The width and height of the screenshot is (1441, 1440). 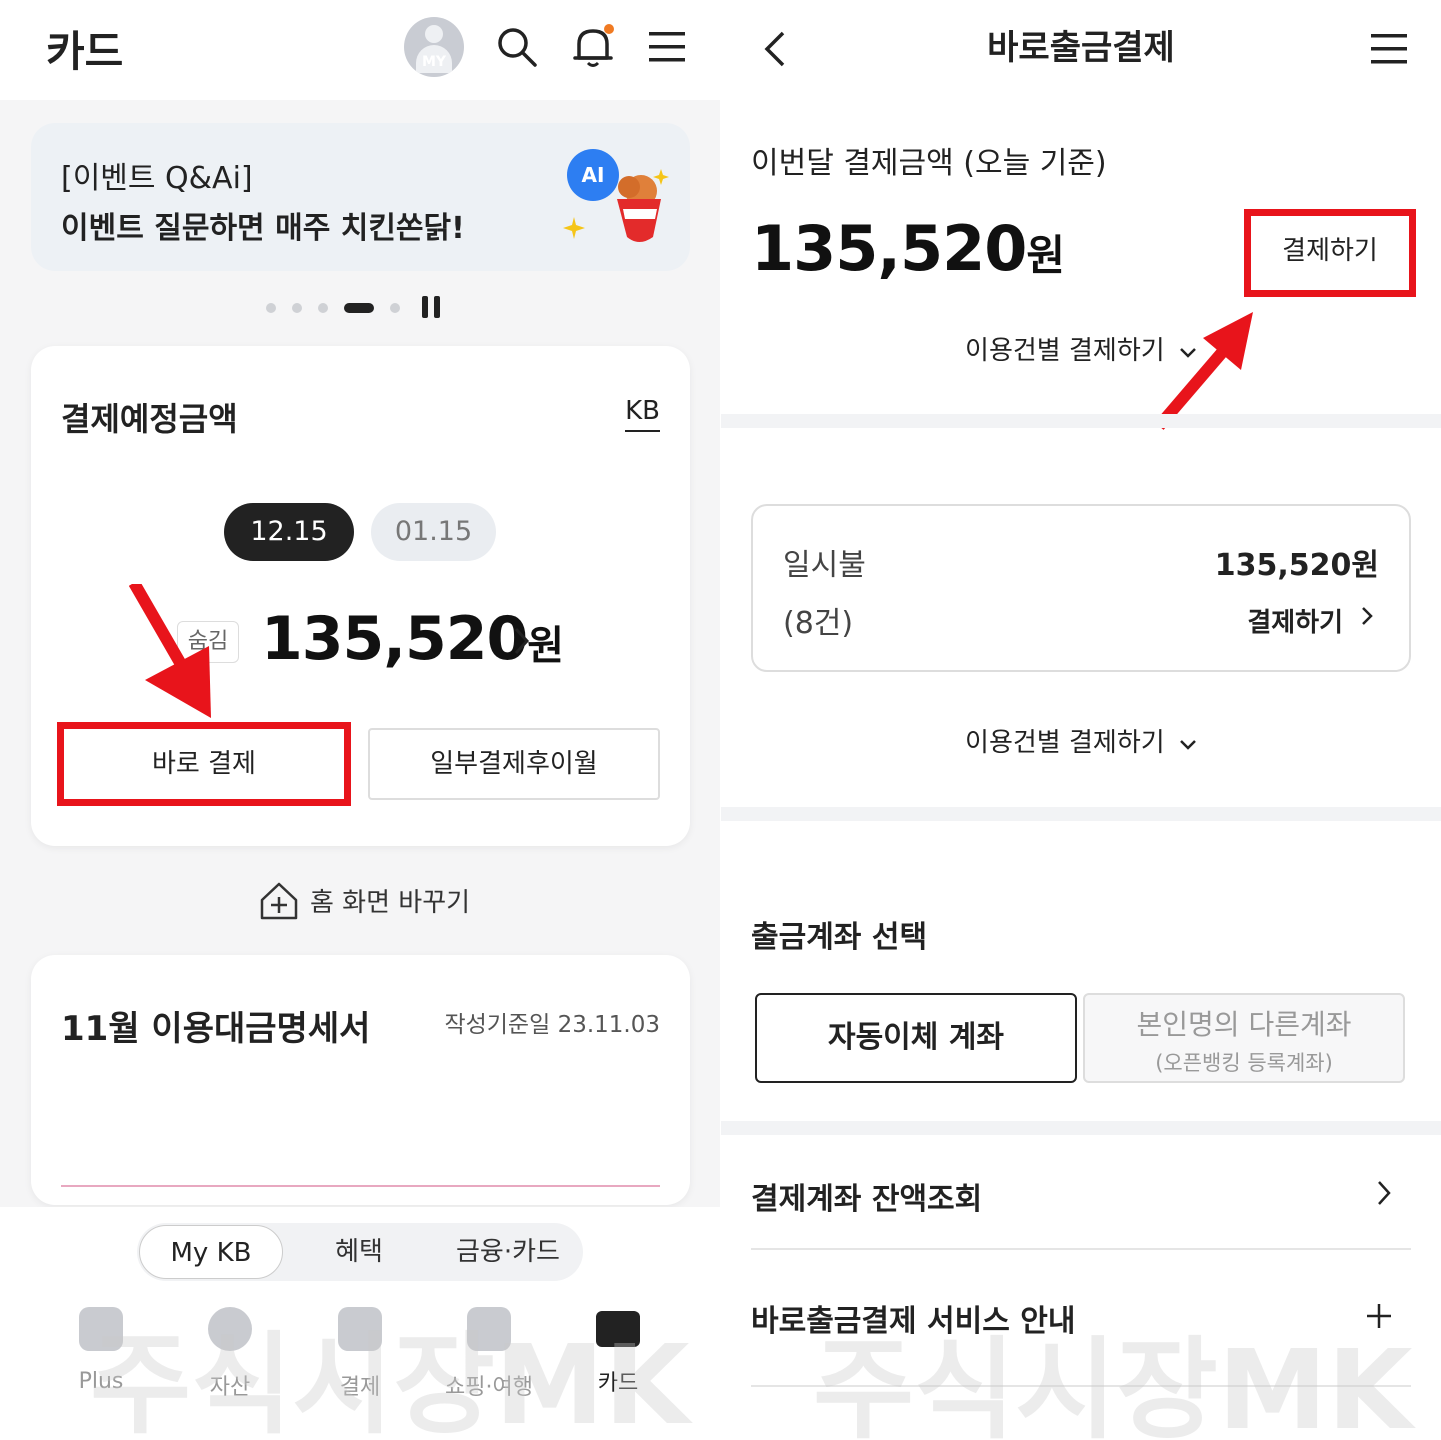 I want to click on segment-tabs: My KB 혜택 금융·카드, so click(x=360, y=1252).